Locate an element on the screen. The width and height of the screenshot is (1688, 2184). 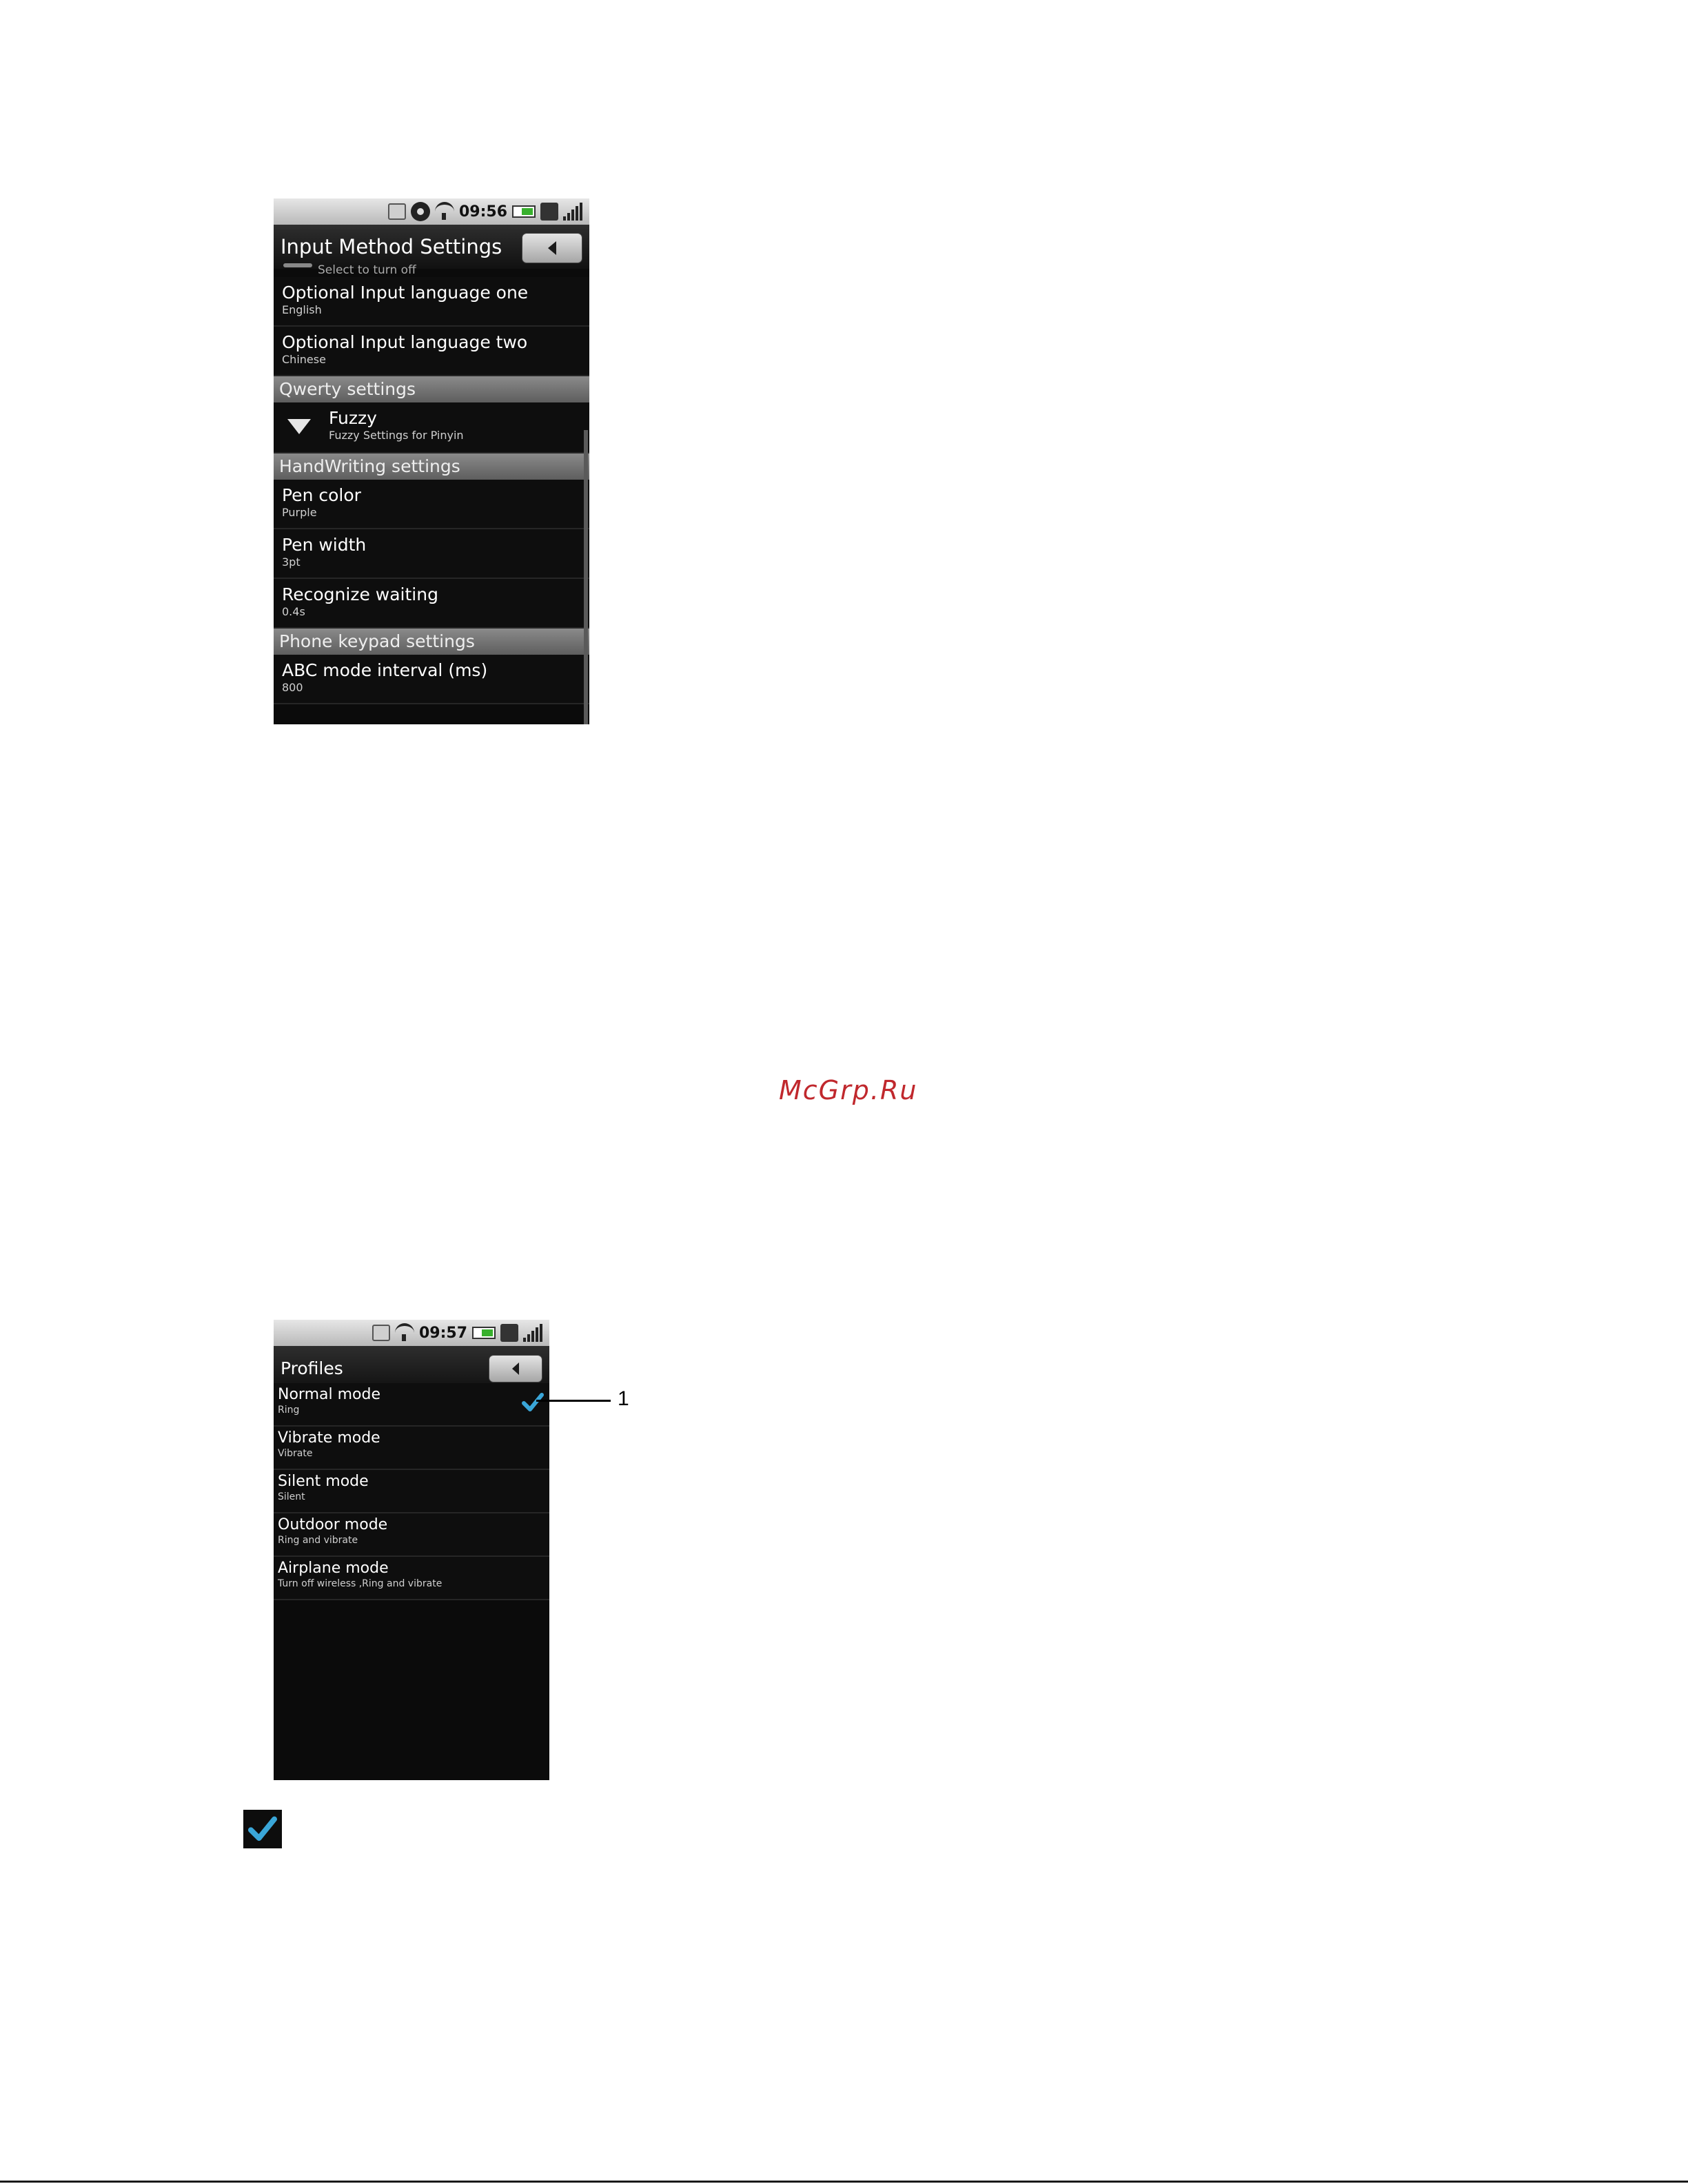
status-time: 09:56 is located at coordinates (482, 212).